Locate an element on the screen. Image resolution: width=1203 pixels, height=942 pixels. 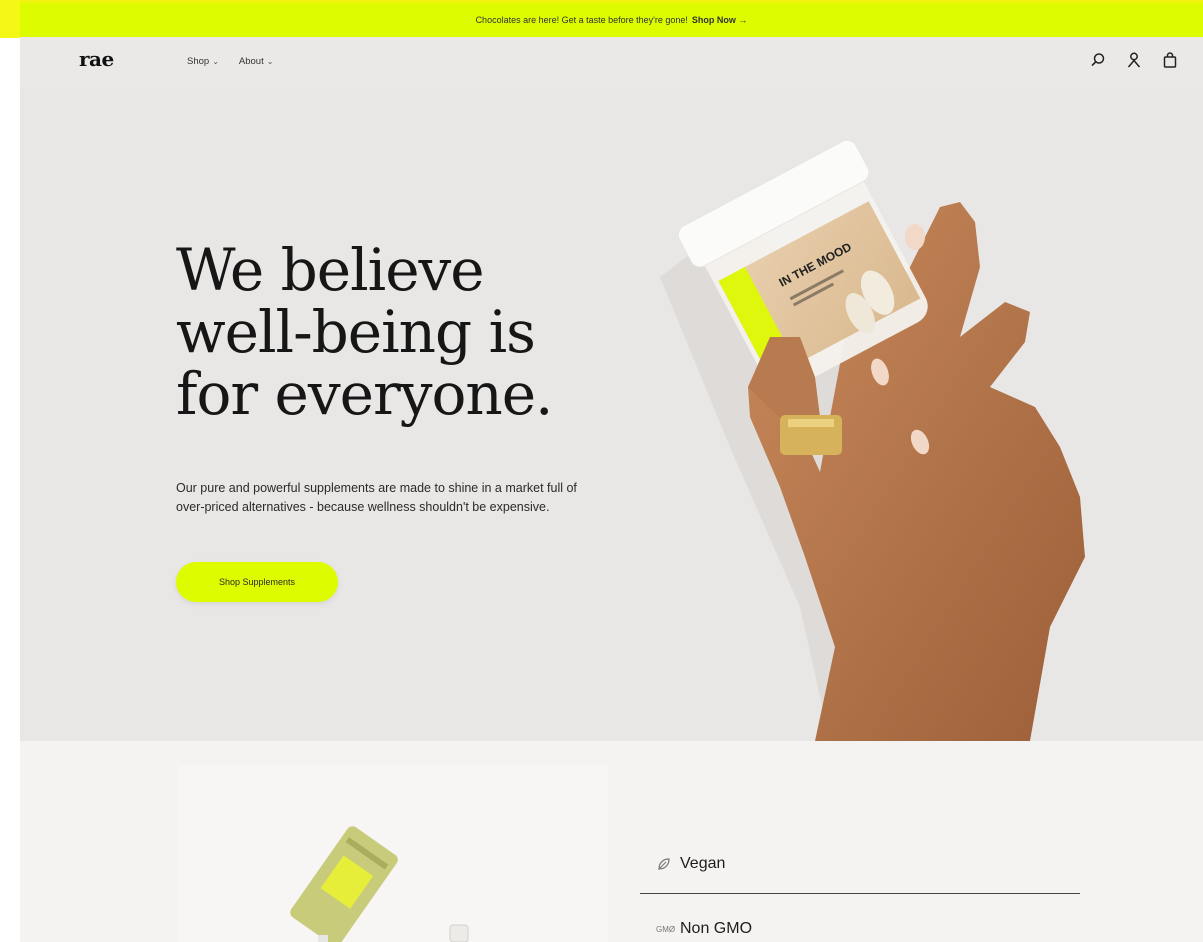
feature-vegan: Vegan is located at coordinates (860, 864).